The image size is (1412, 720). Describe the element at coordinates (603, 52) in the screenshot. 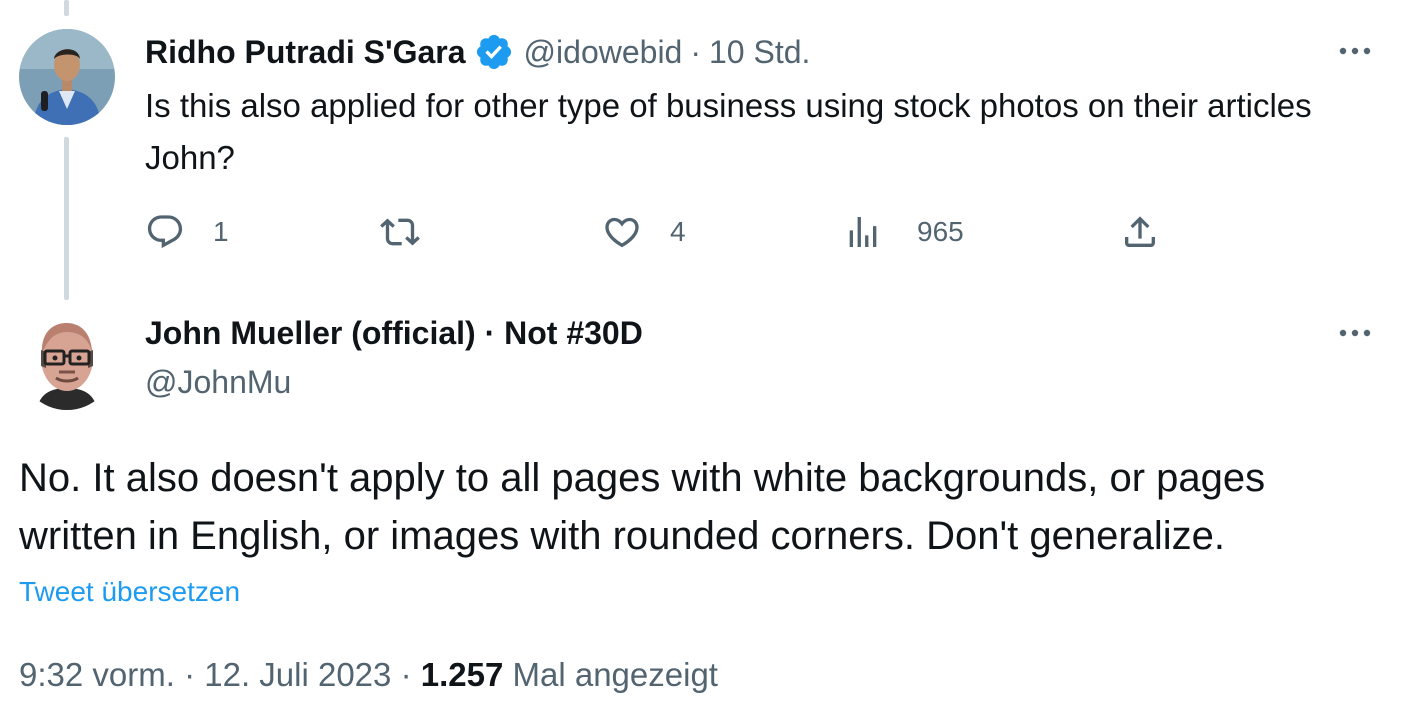

I see `author-handle: @idowebid` at that location.